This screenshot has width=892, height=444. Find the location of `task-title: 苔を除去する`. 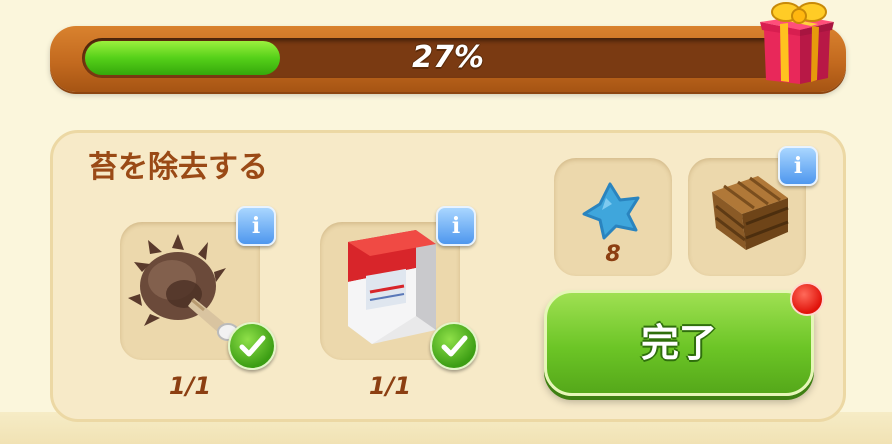

task-title: 苔を除去する is located at coordinates (178, 167).